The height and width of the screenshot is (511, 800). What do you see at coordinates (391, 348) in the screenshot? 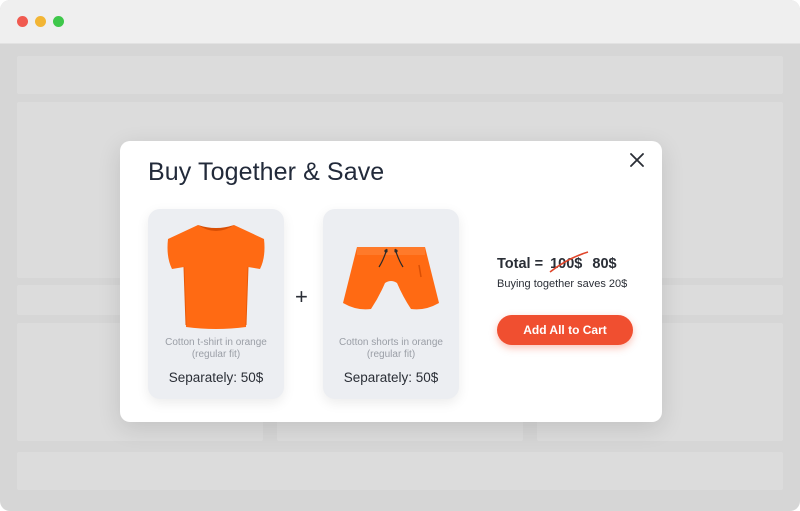
I see `product-description: Cotton shorts in orange (regular fit)` at bounding box center [391, 348].